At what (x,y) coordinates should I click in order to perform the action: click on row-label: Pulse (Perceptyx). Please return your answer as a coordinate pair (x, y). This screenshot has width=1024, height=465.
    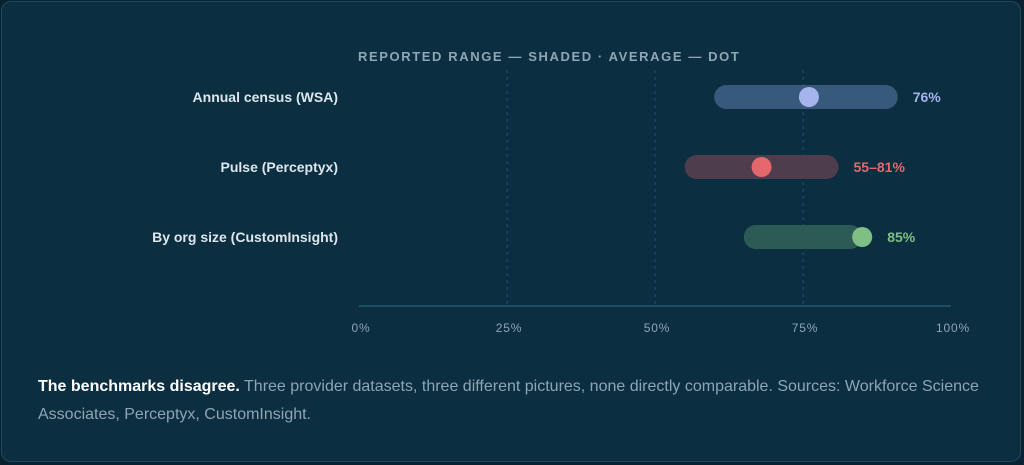
    Looking at the image, I should click on (280, 167).